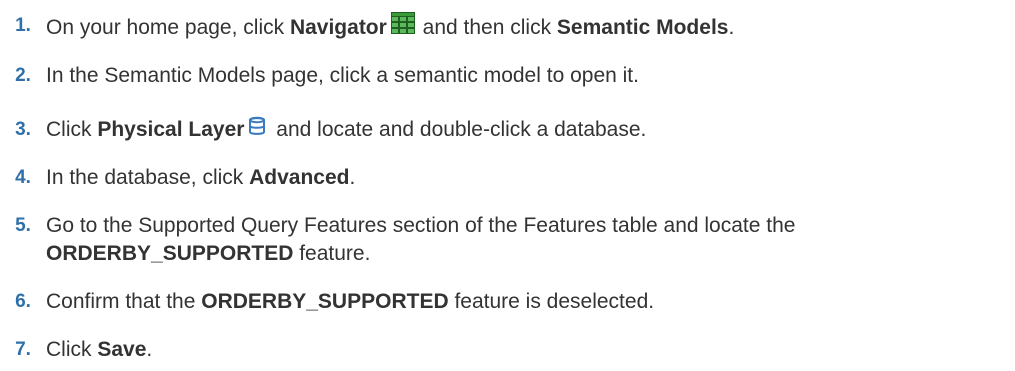 The width and height of the screenshot is (1015, 371). I want to click on step-text-part: Confirm that the, so click(124, 301).